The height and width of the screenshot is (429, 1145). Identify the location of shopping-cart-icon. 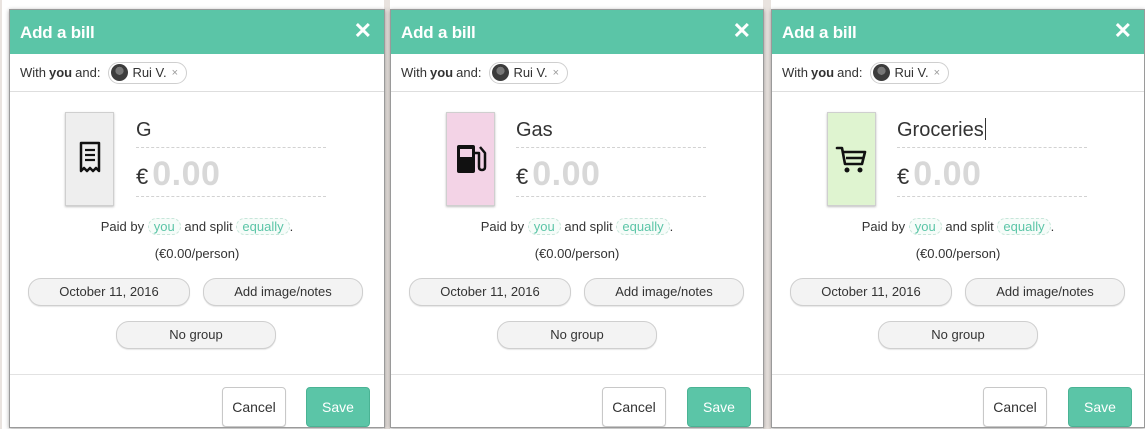
(850, 159).